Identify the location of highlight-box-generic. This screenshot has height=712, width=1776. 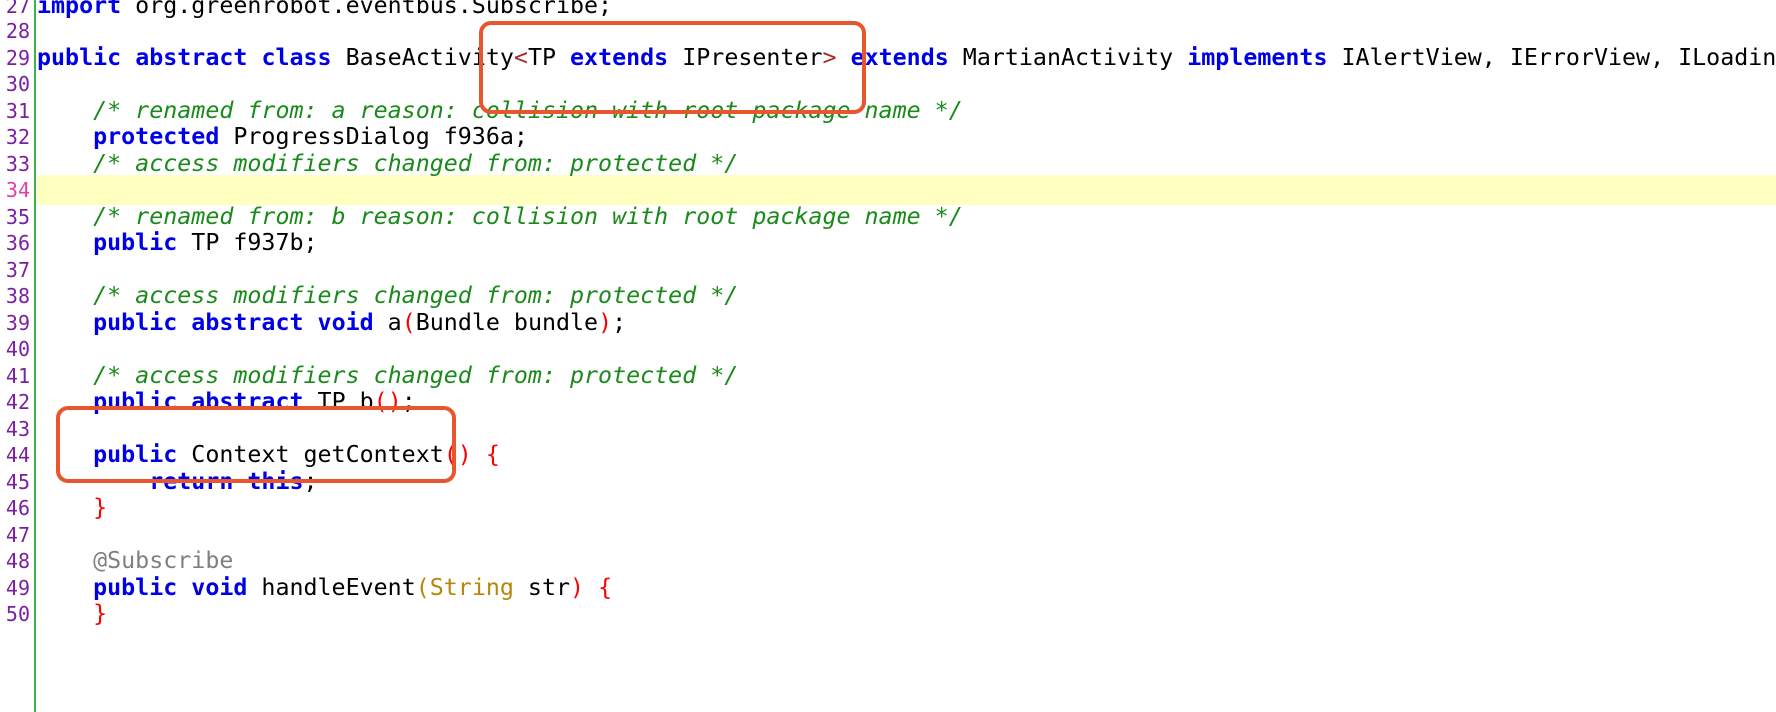
(672, 67).